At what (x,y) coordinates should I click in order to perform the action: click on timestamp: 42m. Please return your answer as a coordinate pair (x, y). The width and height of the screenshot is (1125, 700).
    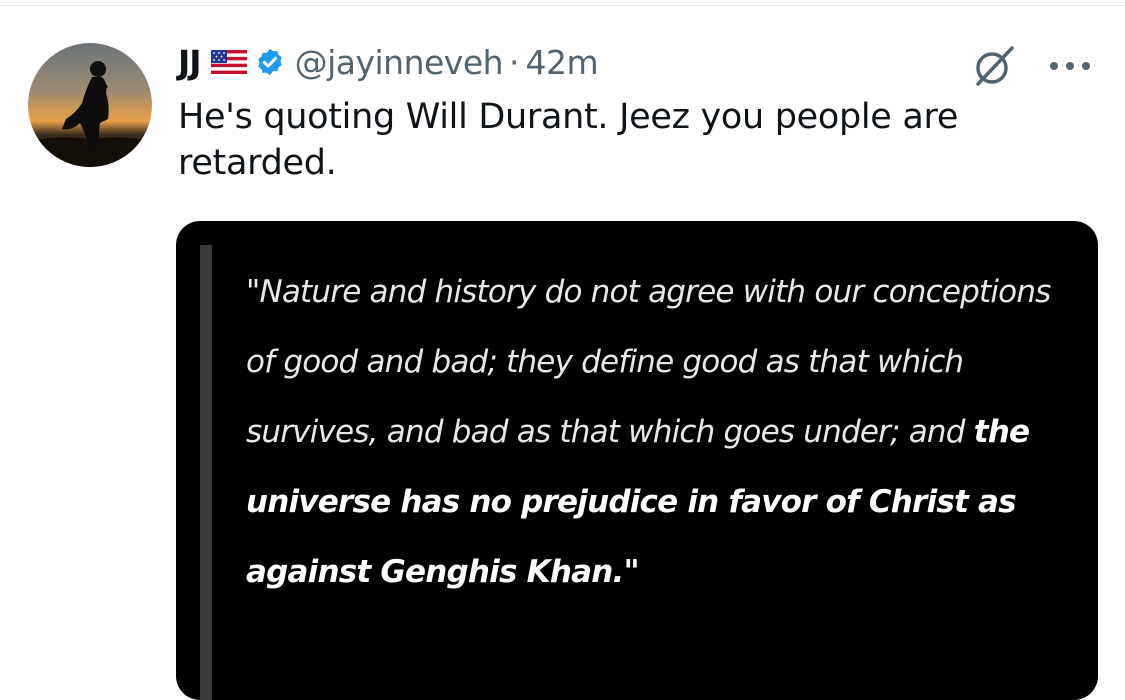
    Looking at the image, I should click on (562, 62).